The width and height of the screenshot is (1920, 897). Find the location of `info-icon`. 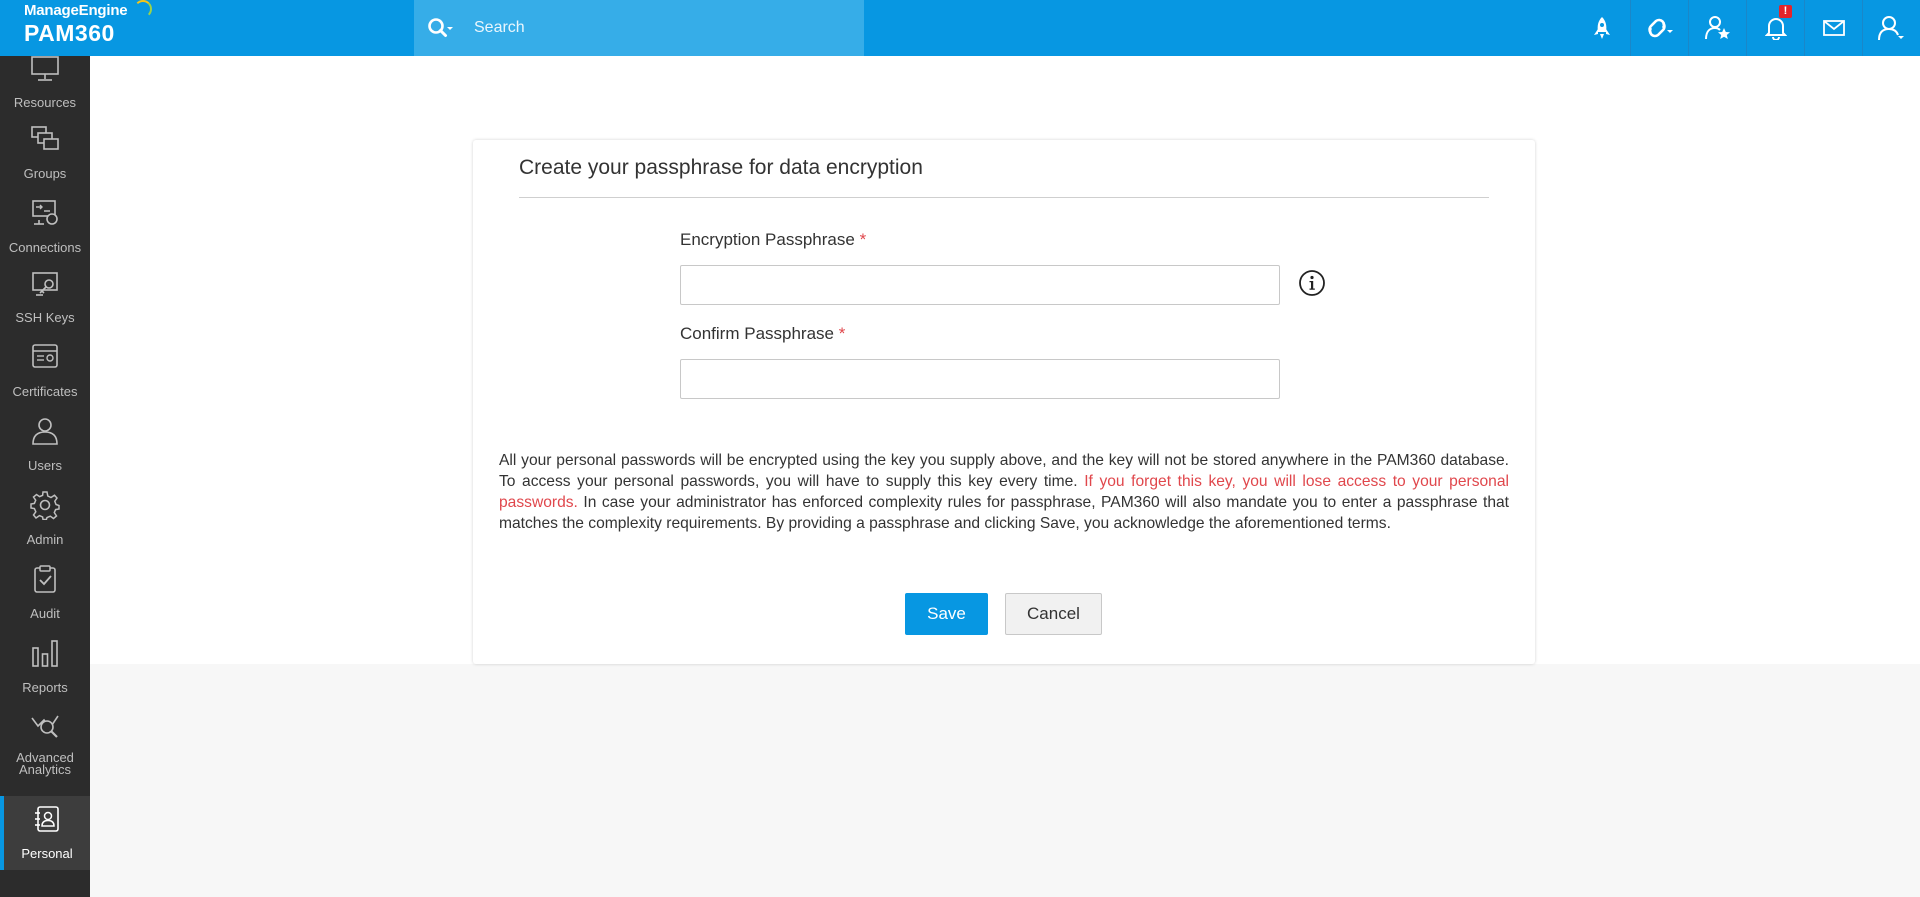

info-icon is located at coordinates (1312, 283).